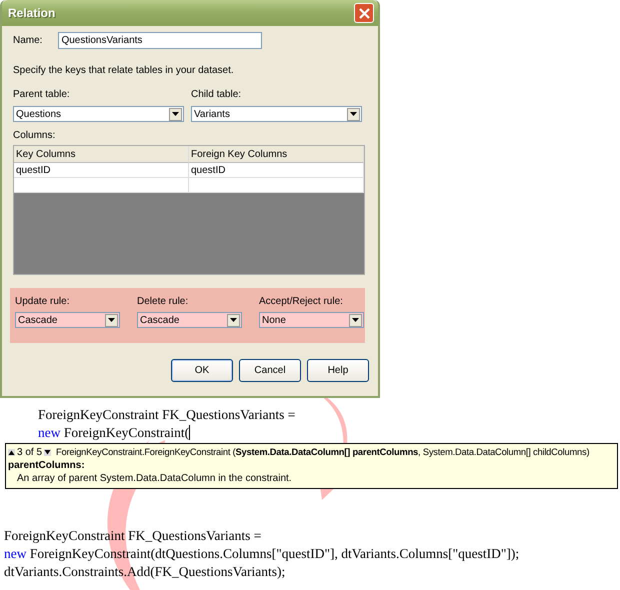 The width and height of the screenshot is (620, 590). I want to click on field-label: Delete rule:, so click(163, 301).